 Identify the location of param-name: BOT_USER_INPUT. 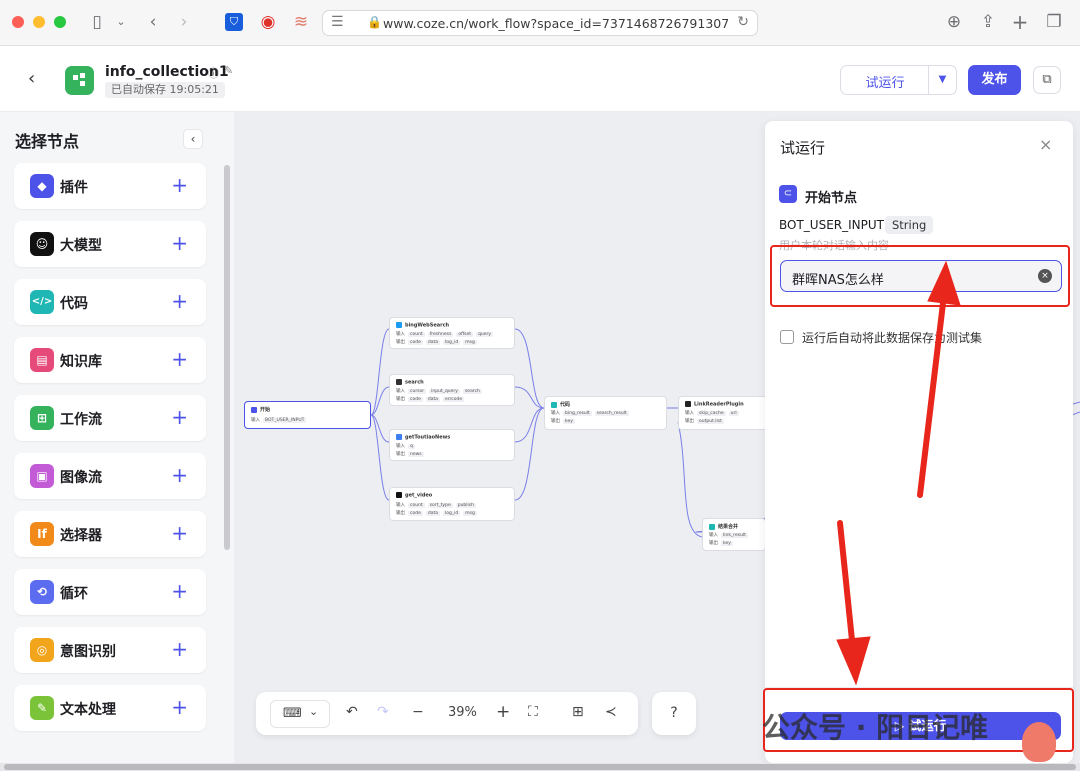
(831, 225).